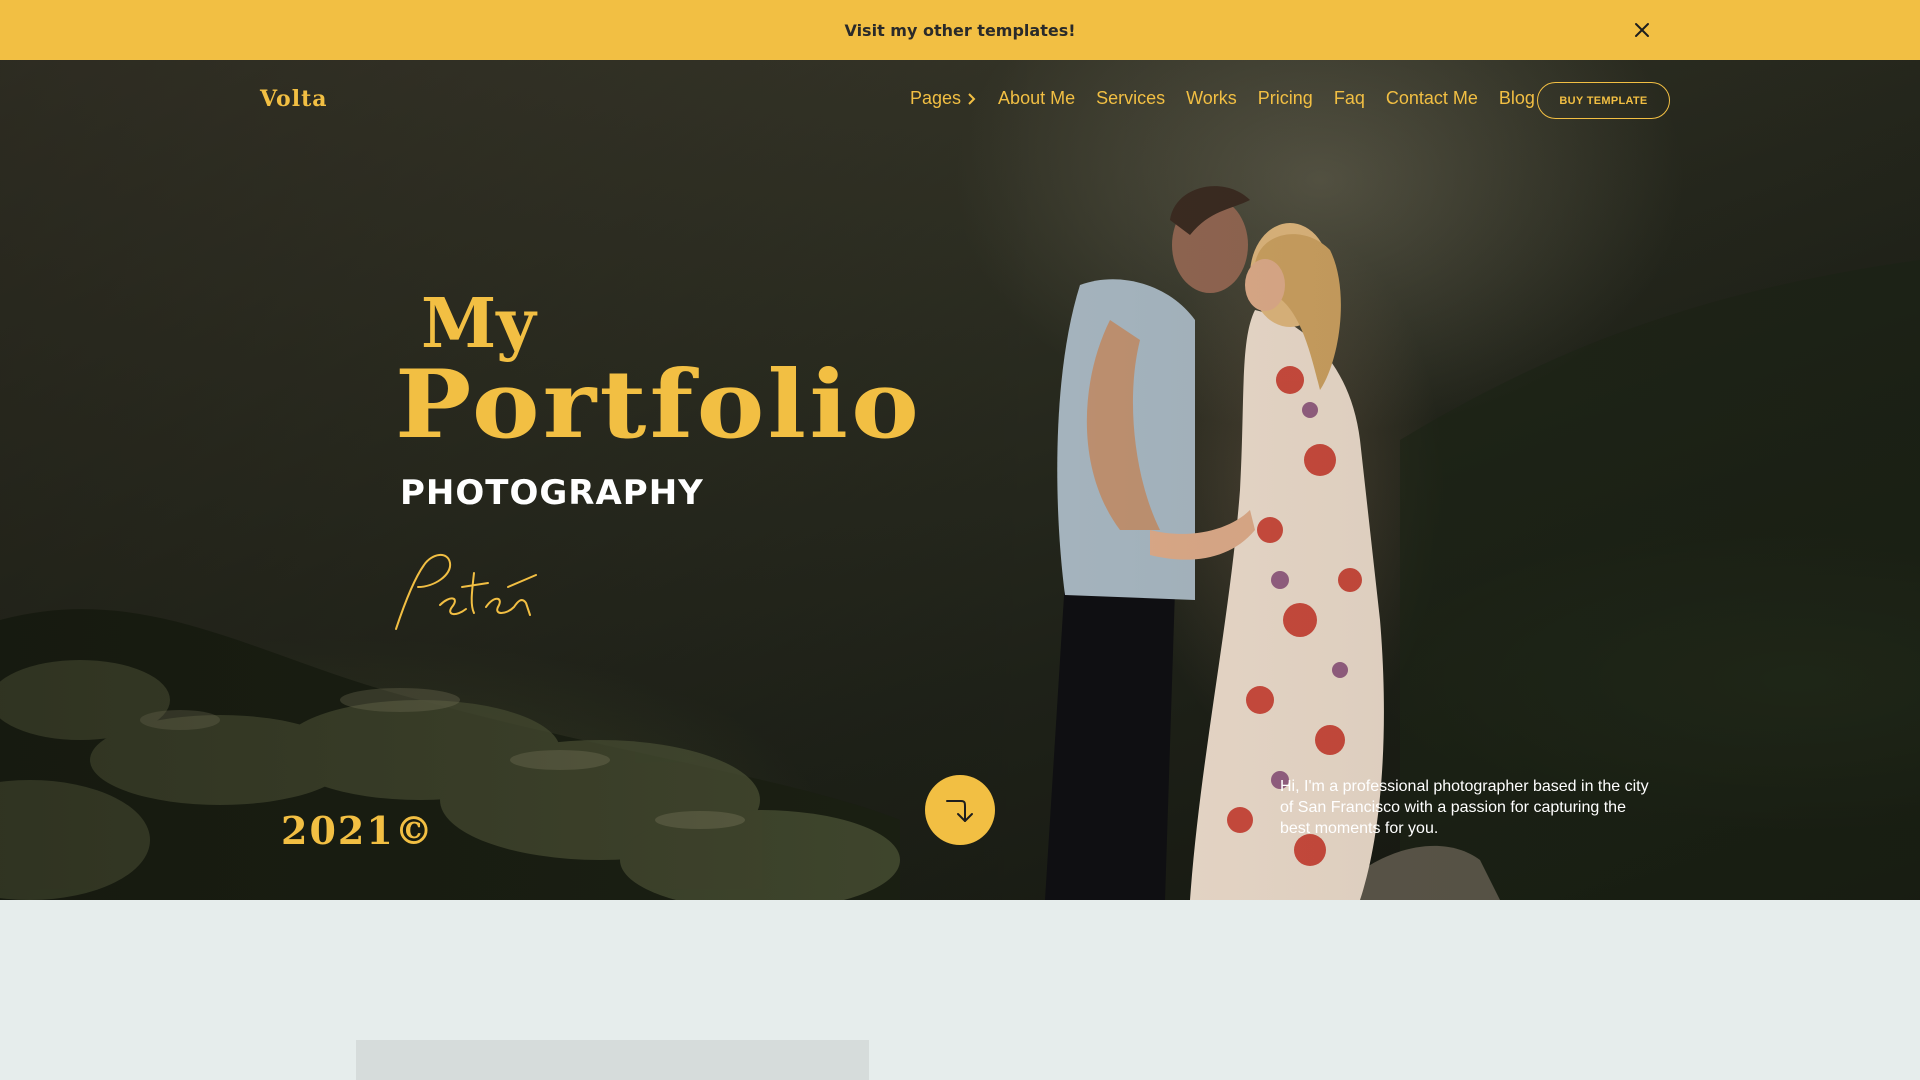 The width and height of the screenshot is (1920, 1080). I want to click on hero-year: 2021©, so click(358, 830).